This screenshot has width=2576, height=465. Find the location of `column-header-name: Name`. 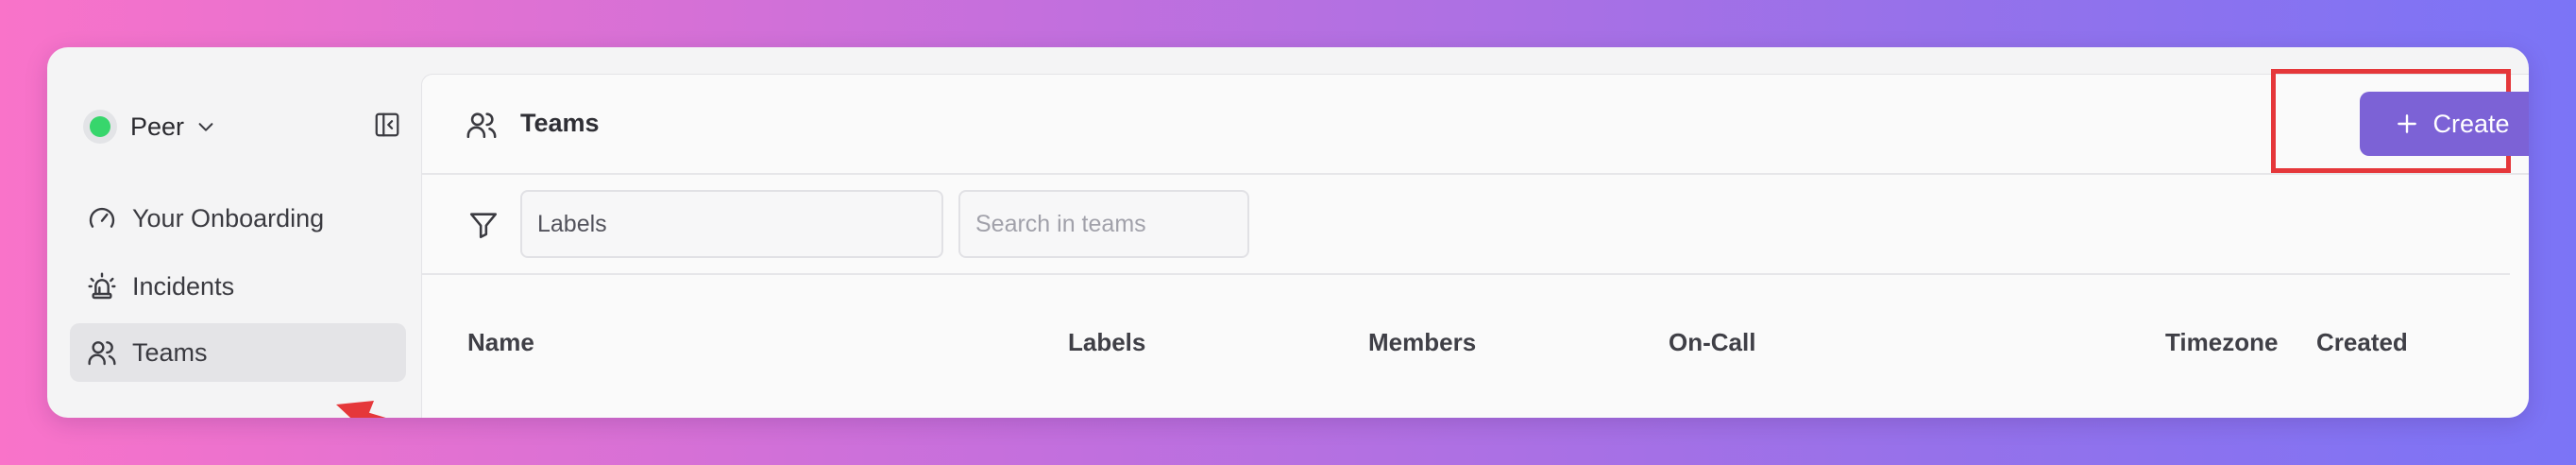

column-header-name: Name is located at coordinates (500, 342).